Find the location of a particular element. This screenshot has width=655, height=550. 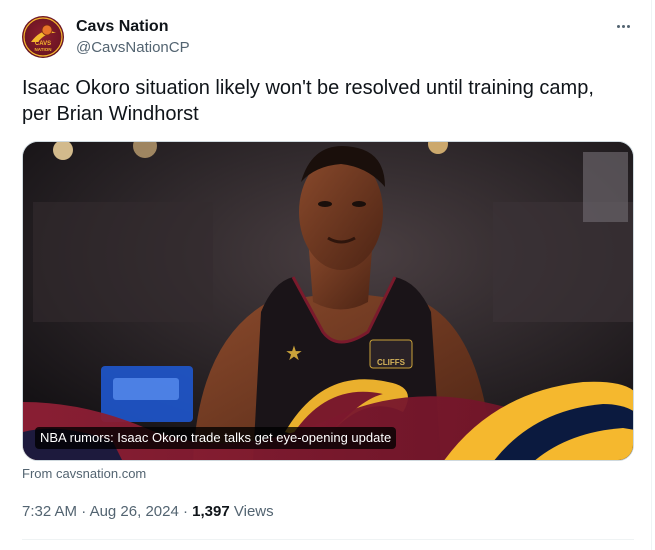

cavs-nation-logo-icon: CAVS NATION is located at coordinates (43, 37).